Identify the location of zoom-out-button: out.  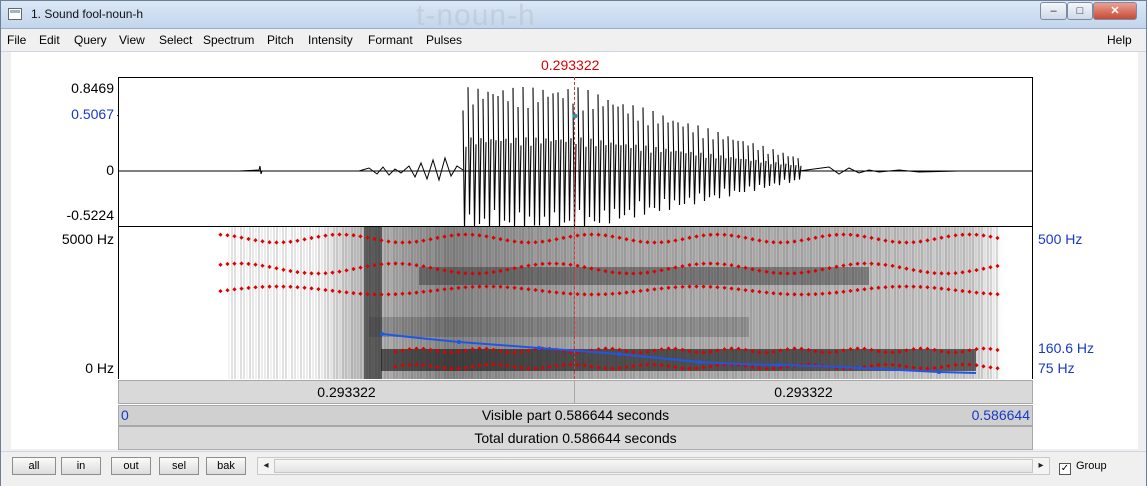
(131, 466).